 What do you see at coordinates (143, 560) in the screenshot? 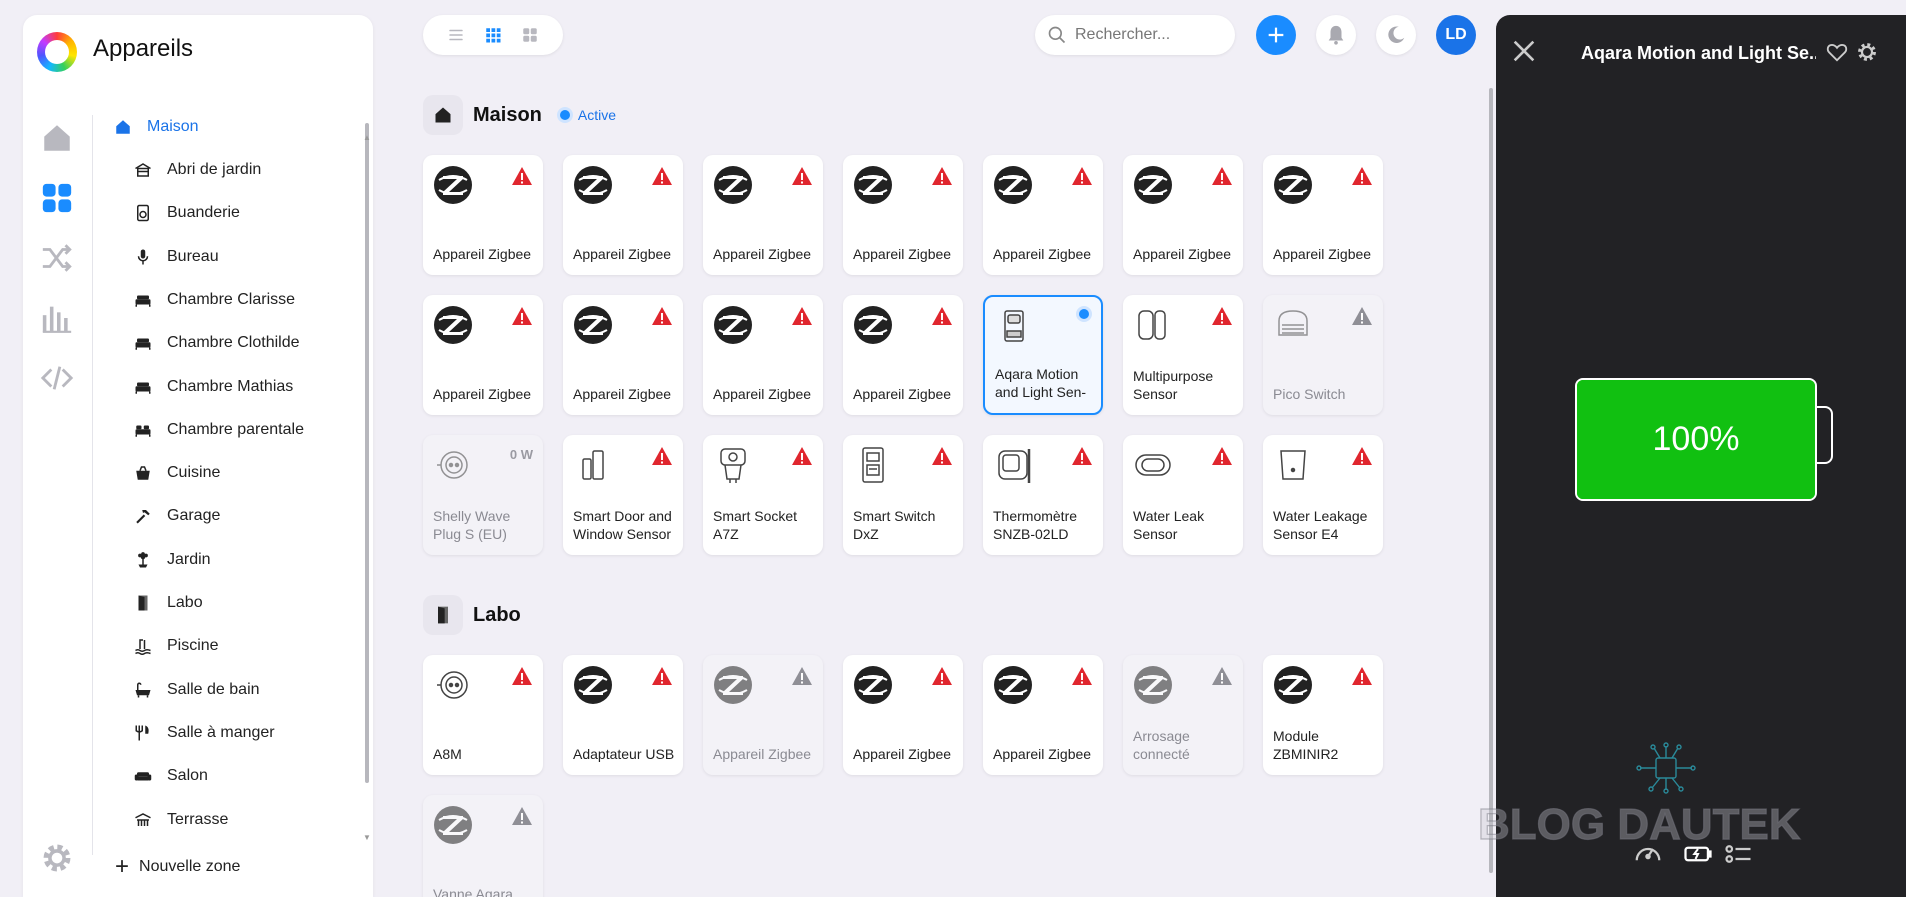
I see `flower-icon` at bounding box center [143, 560].